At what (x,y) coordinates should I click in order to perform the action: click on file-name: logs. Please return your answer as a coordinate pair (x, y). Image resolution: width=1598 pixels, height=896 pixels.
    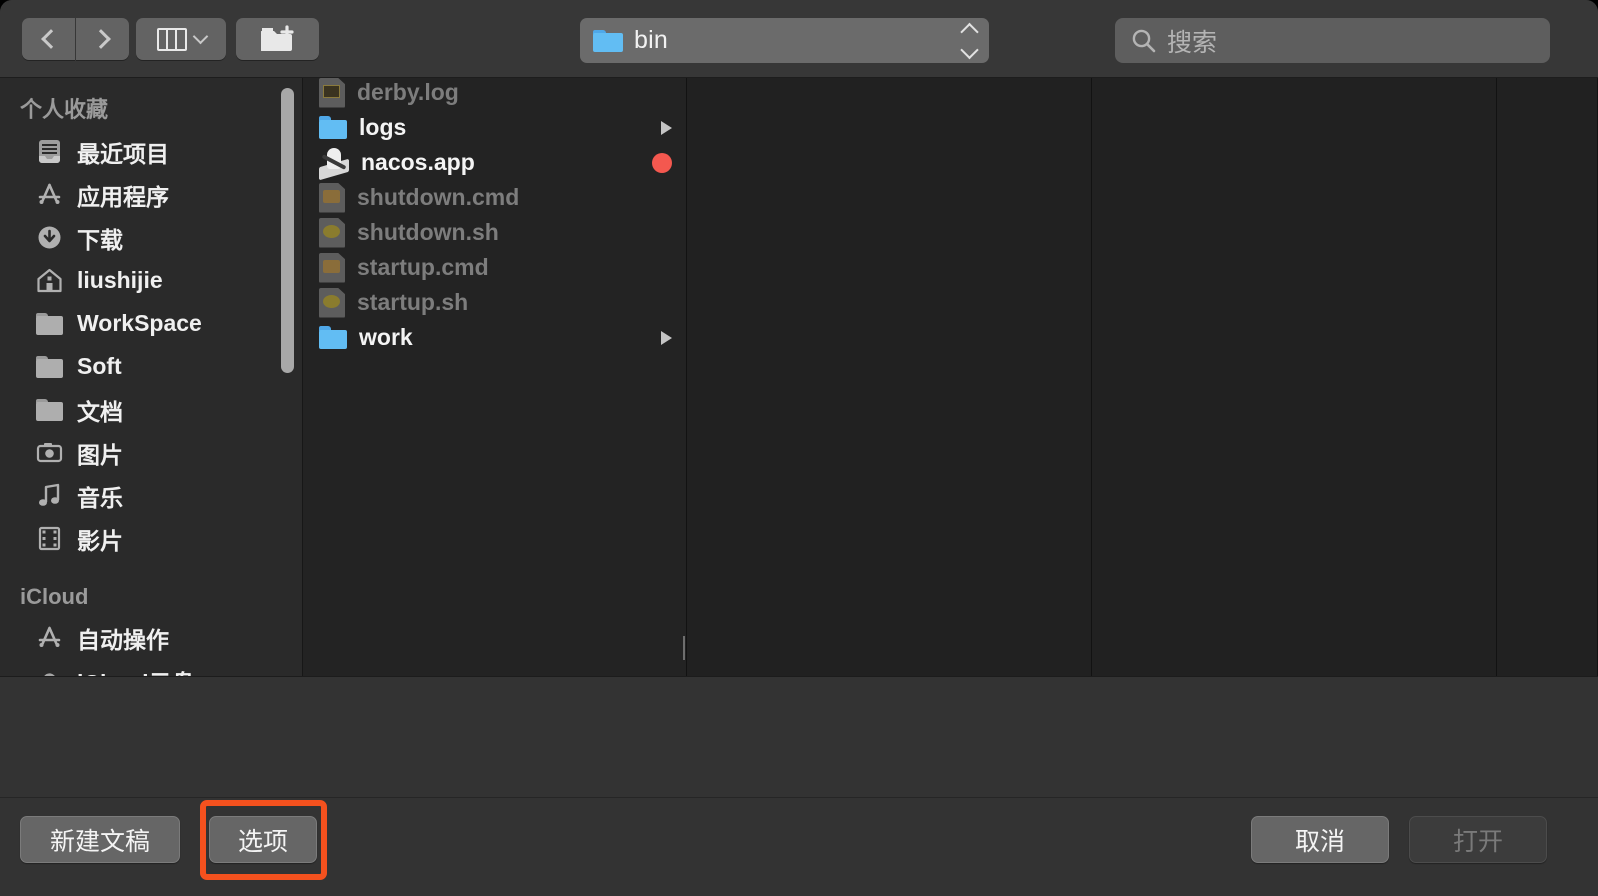
    Looking at the image, I should click on (383, 127).